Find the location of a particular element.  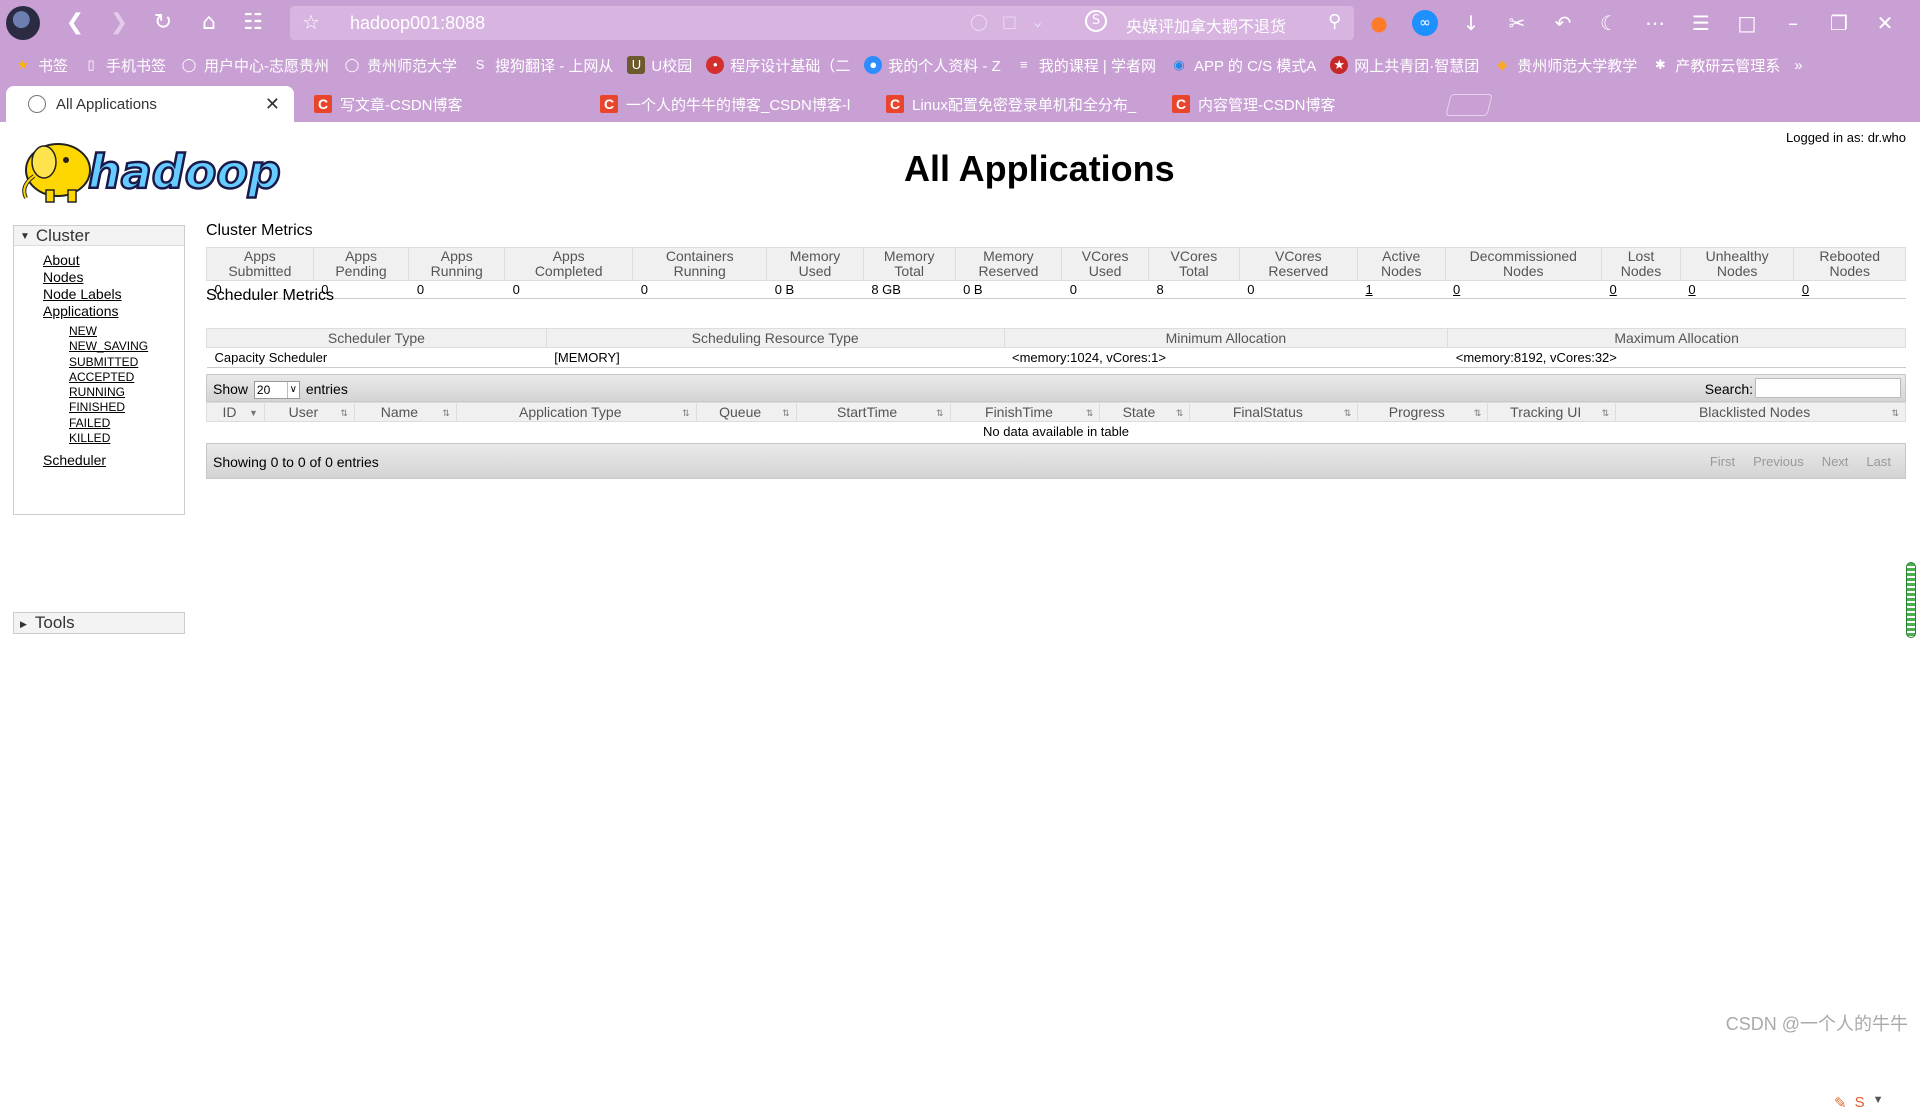

sidebar-link-applications: Applications is located at coordinates (113, 311).